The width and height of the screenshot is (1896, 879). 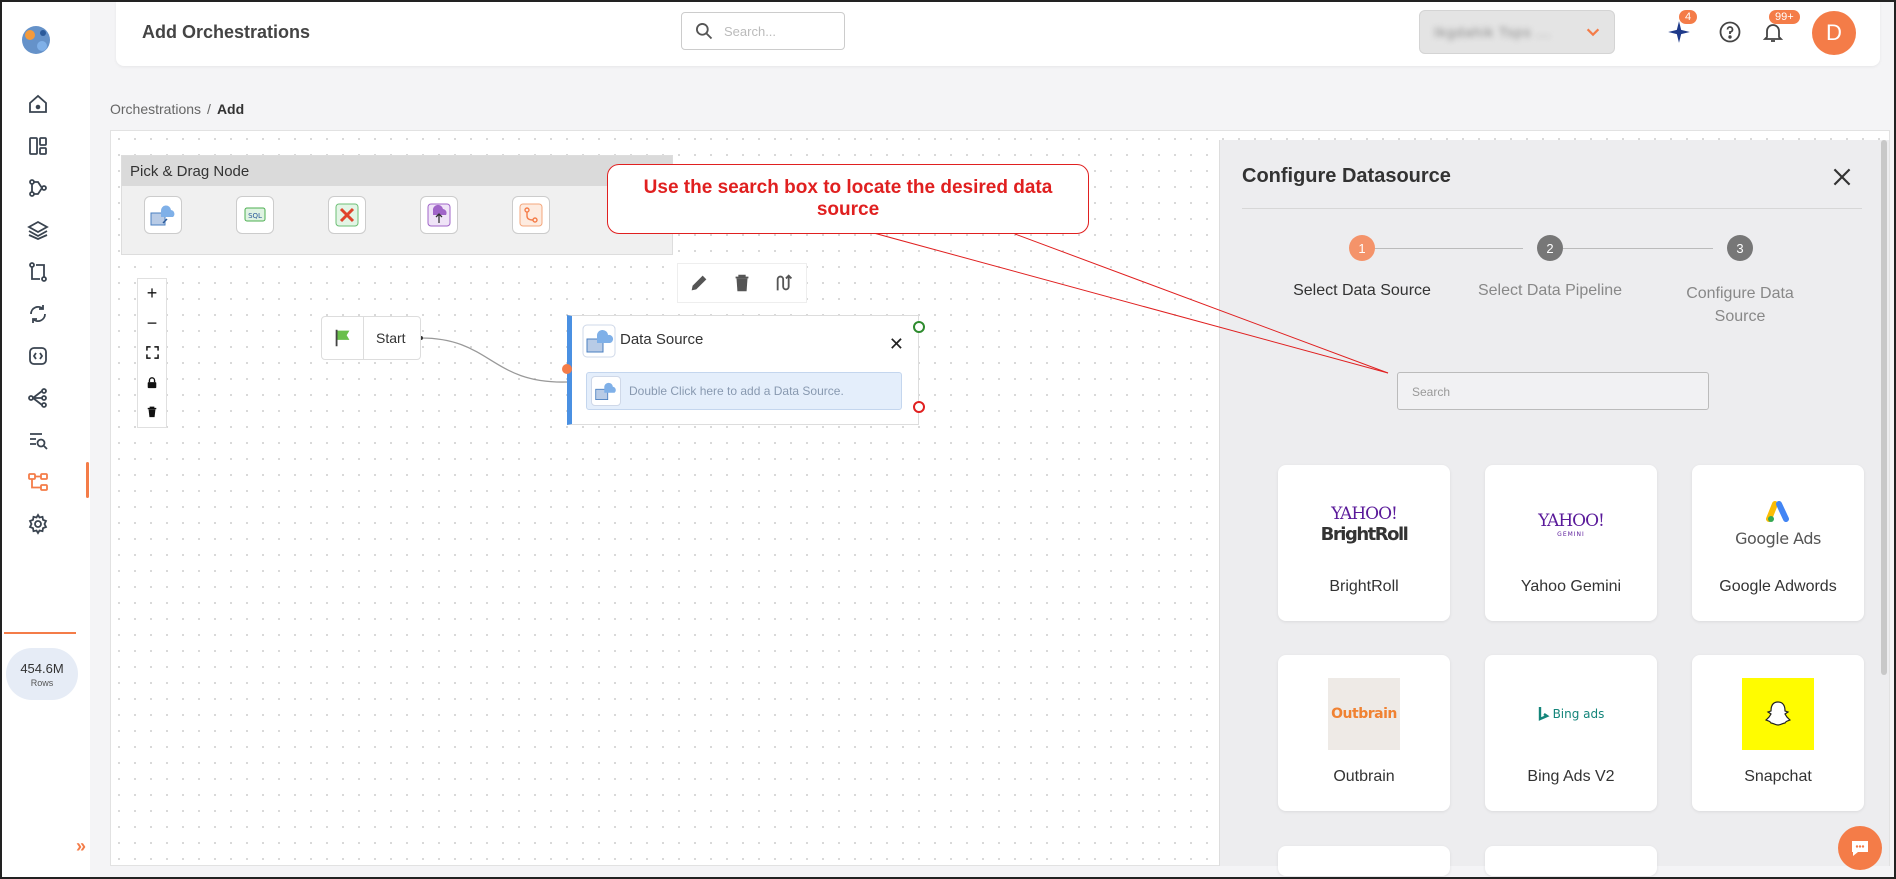 What do you see at coordinates (662, 339) in the screenshot?
I see `datasource-node-title: Data Source` at bounding box center [662, 339].